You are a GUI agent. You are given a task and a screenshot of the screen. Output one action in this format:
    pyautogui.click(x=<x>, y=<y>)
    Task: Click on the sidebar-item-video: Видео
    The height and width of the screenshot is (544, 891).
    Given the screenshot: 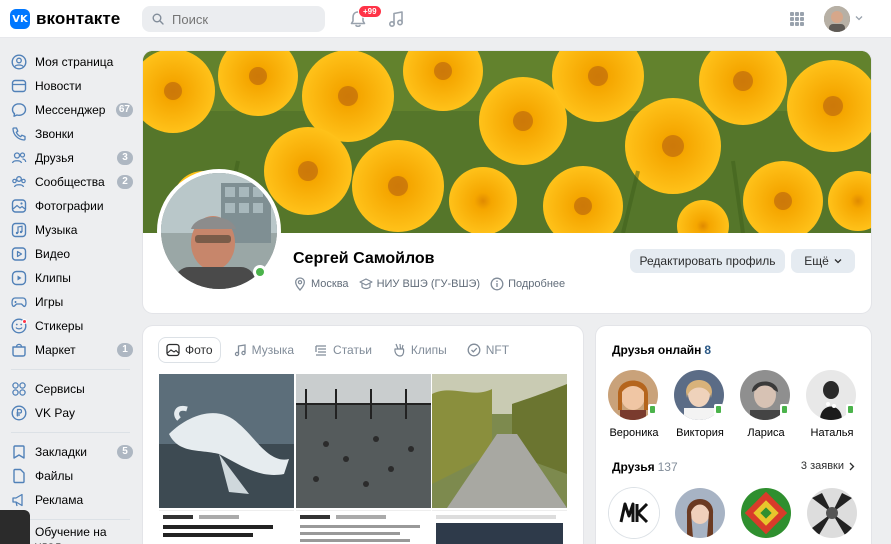 What is the action you would take?
    pyautogui.click(x=70, y=254)
    